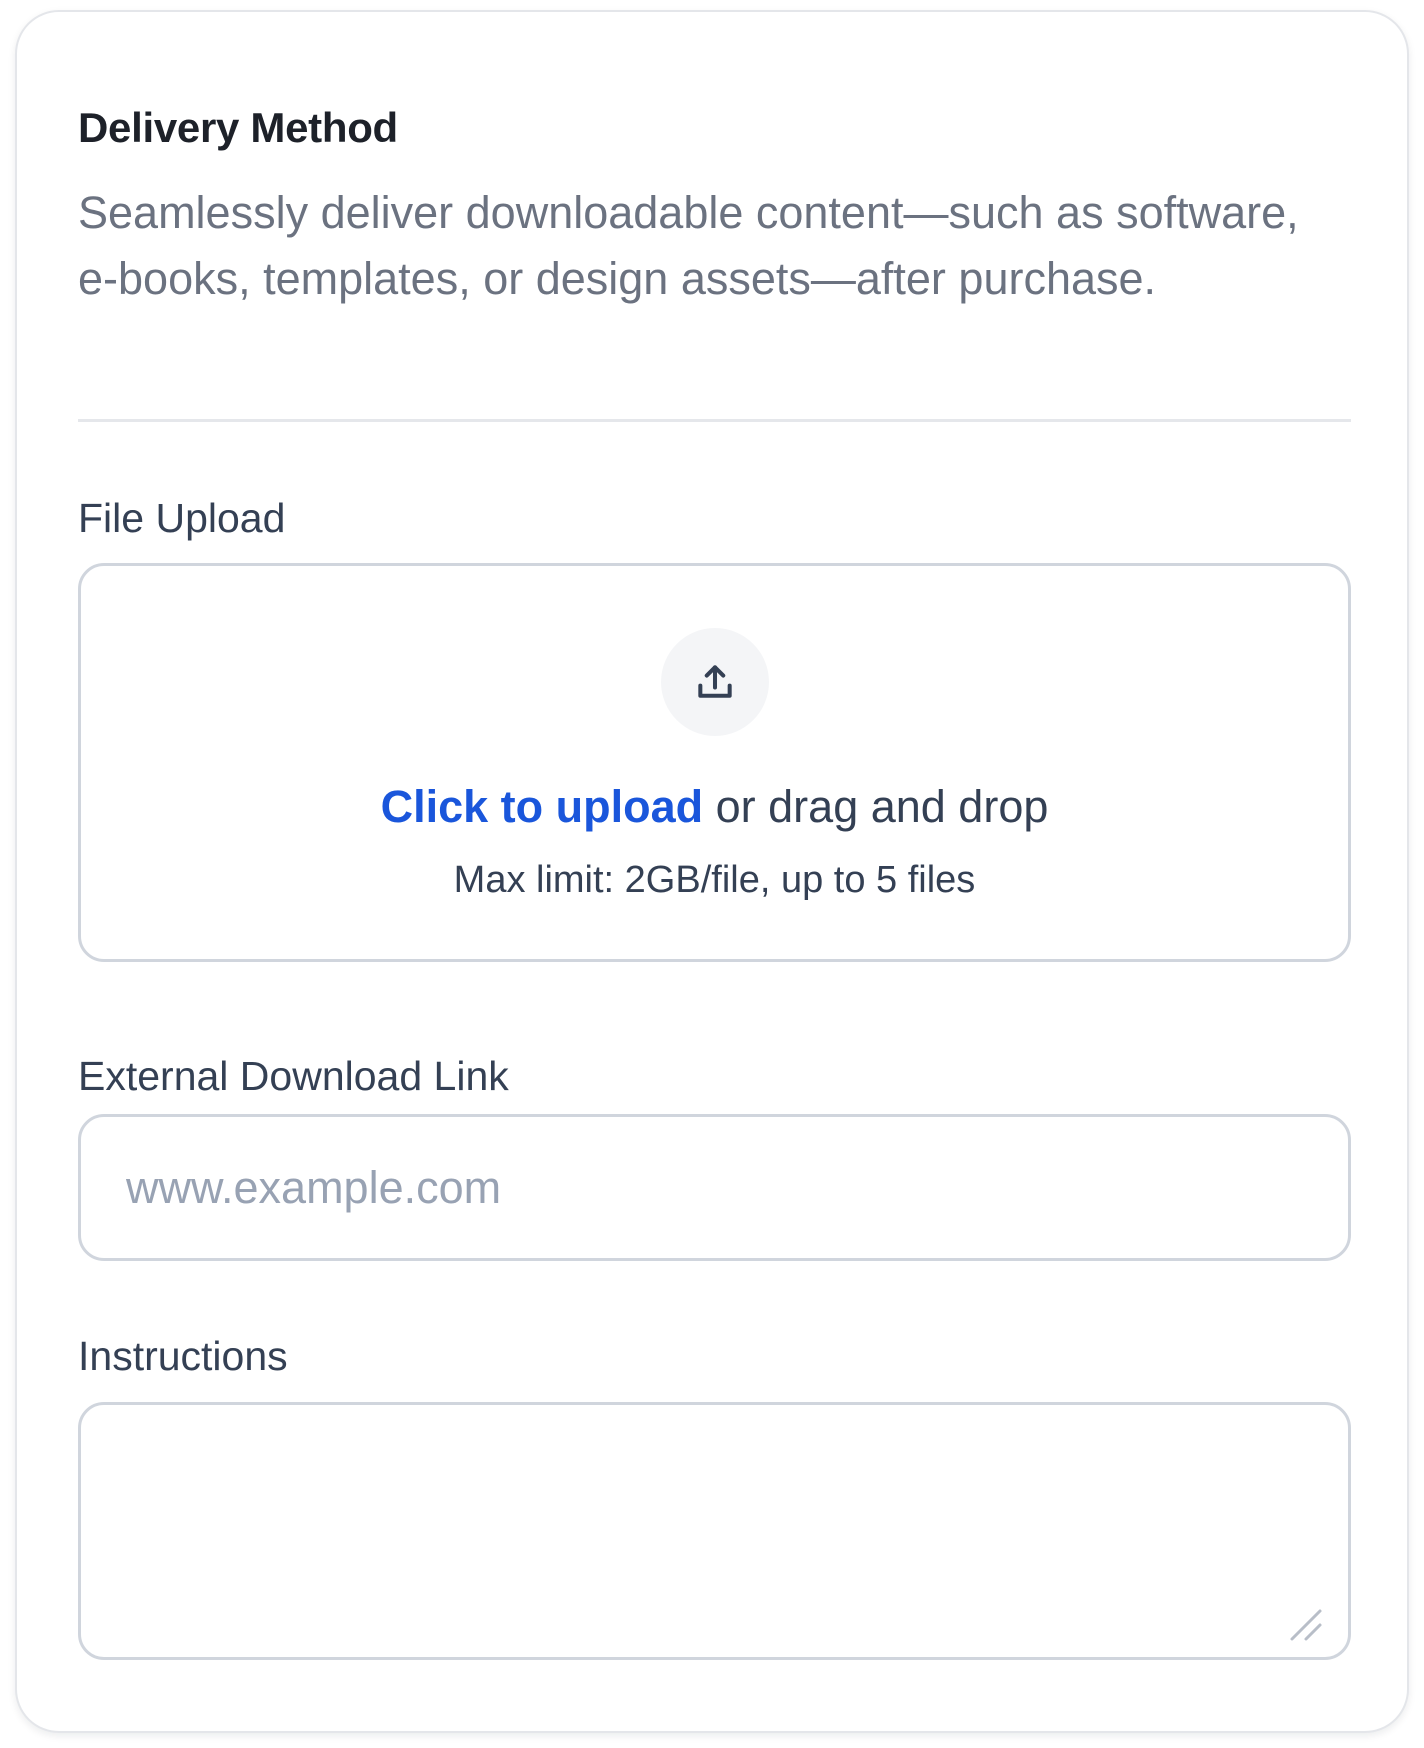 This screenshot has height=1748, width=1424. I want to click on upload-prompt: Click to upload or drag and drop, so click(714, 807).